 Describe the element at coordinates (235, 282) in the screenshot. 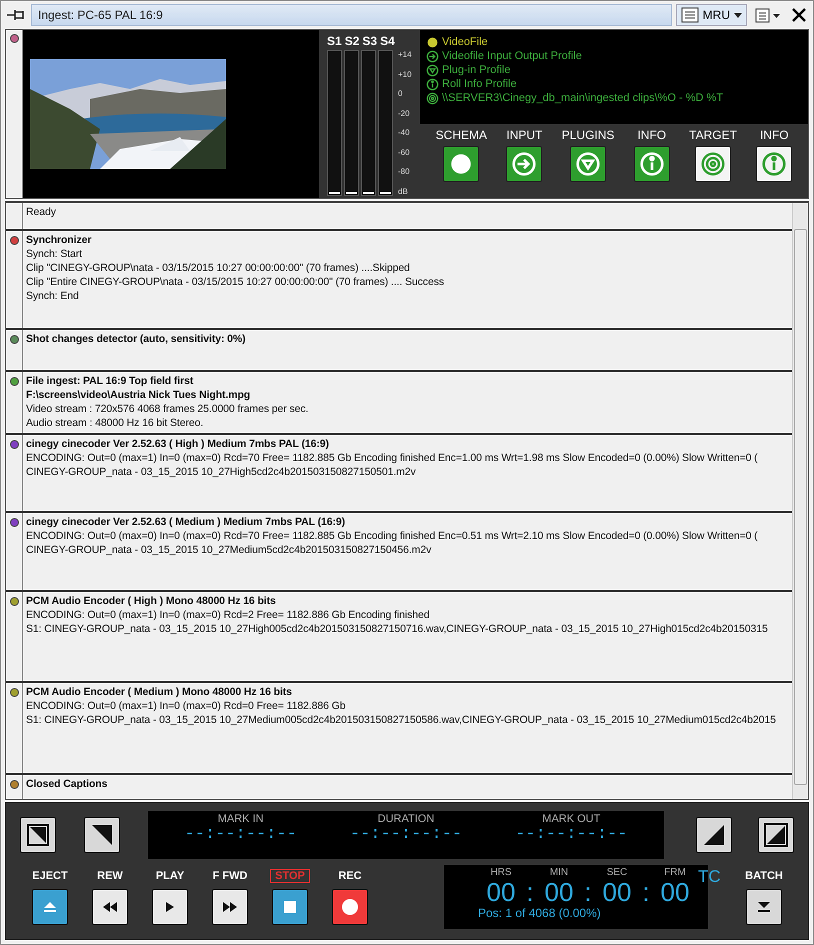

I see `log-line: Clip "Entire CINEGY-GROUP\nata - 03/15/2015 10:27 00:00:00:00" (70 frames) .... Success` at that location.